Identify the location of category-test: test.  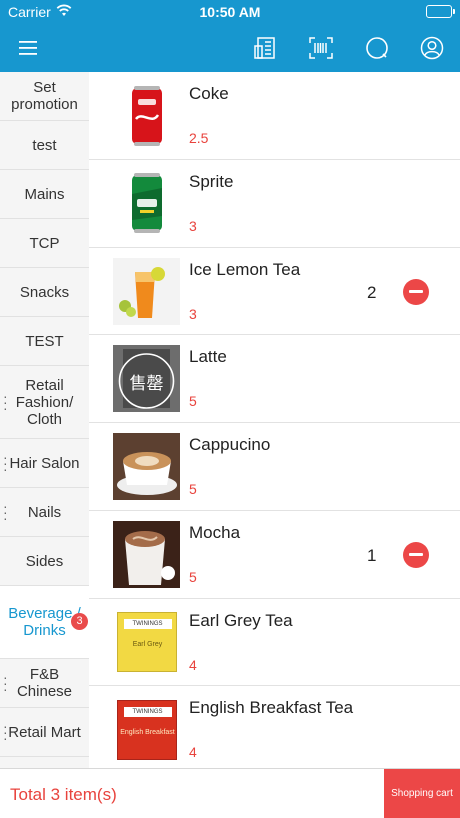
(44, 145).